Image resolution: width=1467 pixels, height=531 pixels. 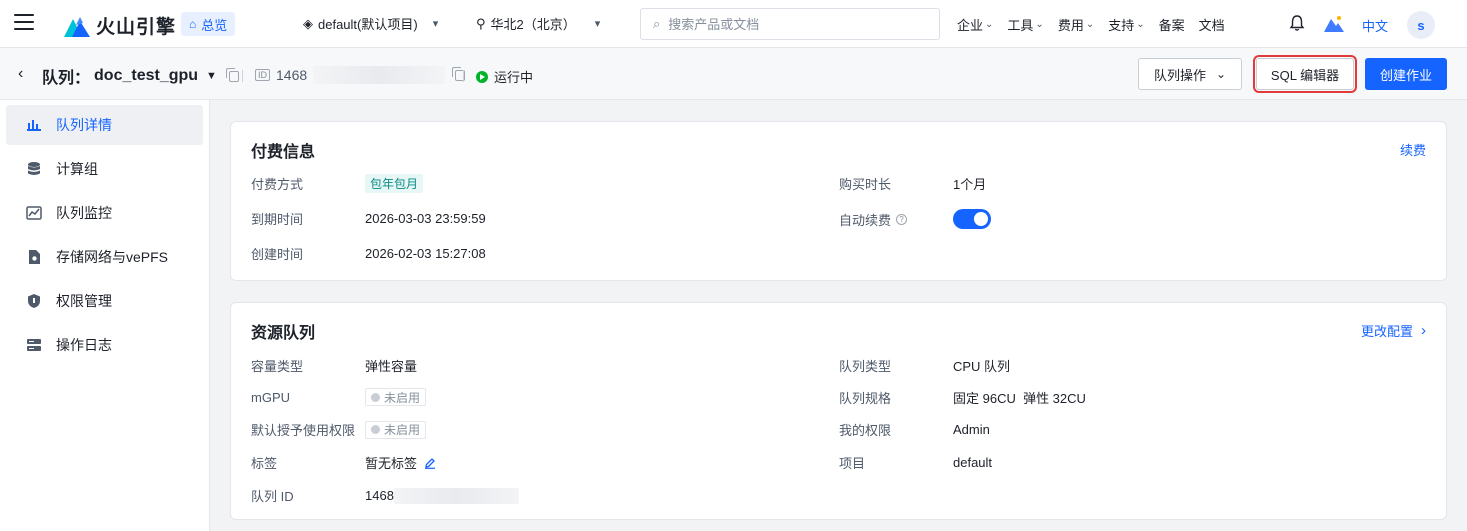 I want to click on tag-label: 未启用, so click(x=402, y=430).